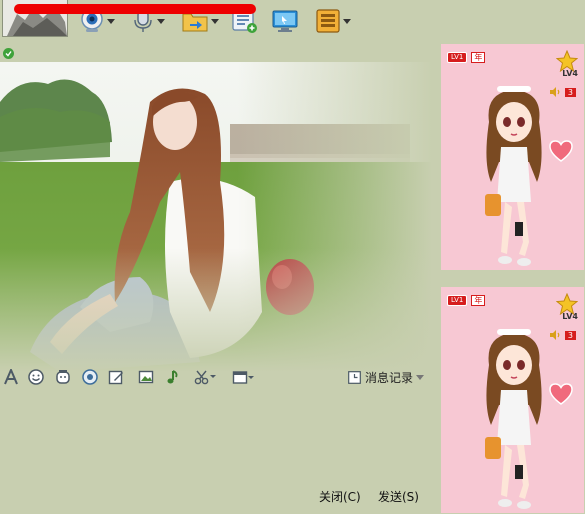  I want to click on redacted-contact-name, so click(135, 9).